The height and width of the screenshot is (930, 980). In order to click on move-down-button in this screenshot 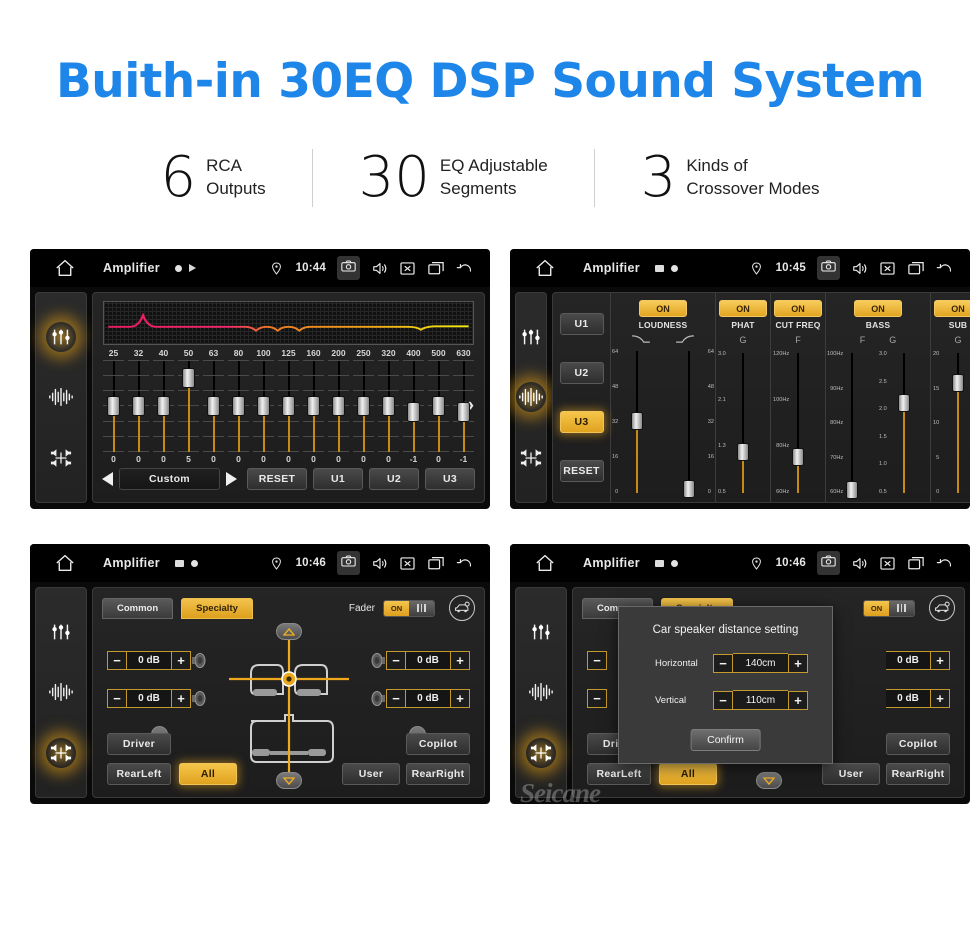, I will do `click(288, 780)`.